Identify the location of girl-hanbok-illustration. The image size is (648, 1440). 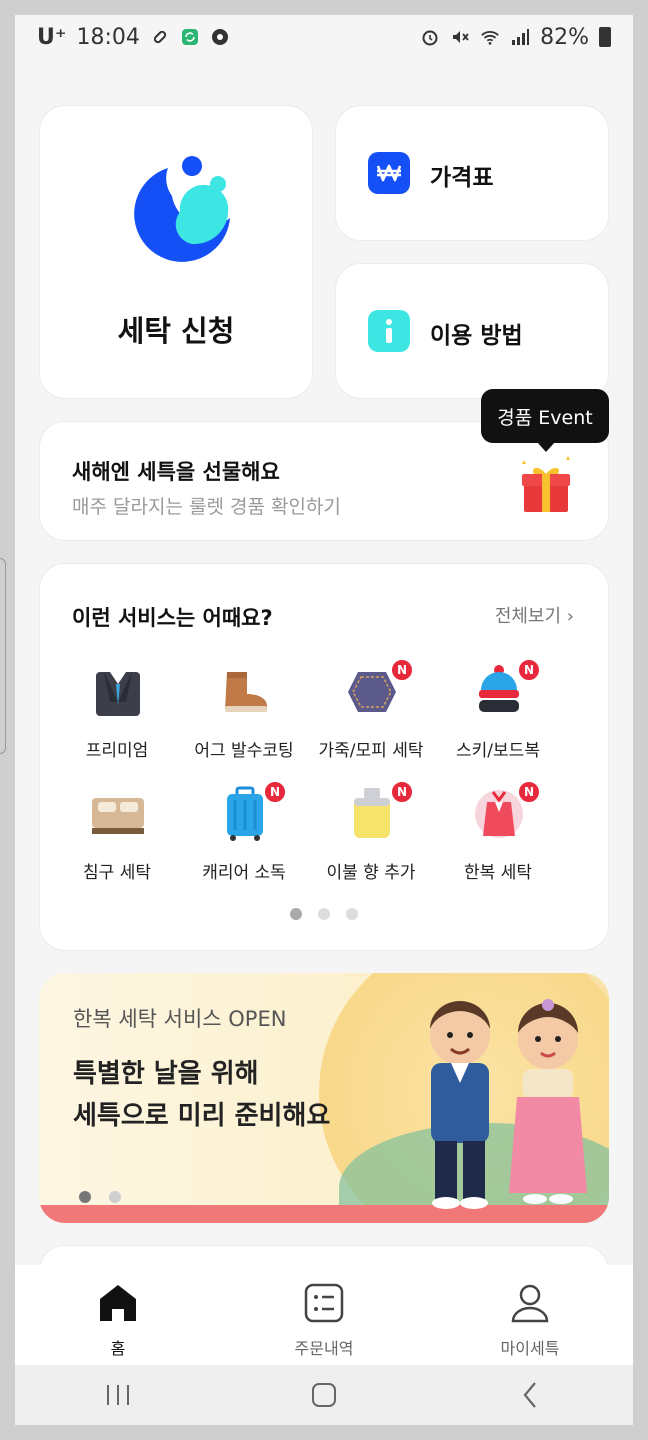
(548, 1101).